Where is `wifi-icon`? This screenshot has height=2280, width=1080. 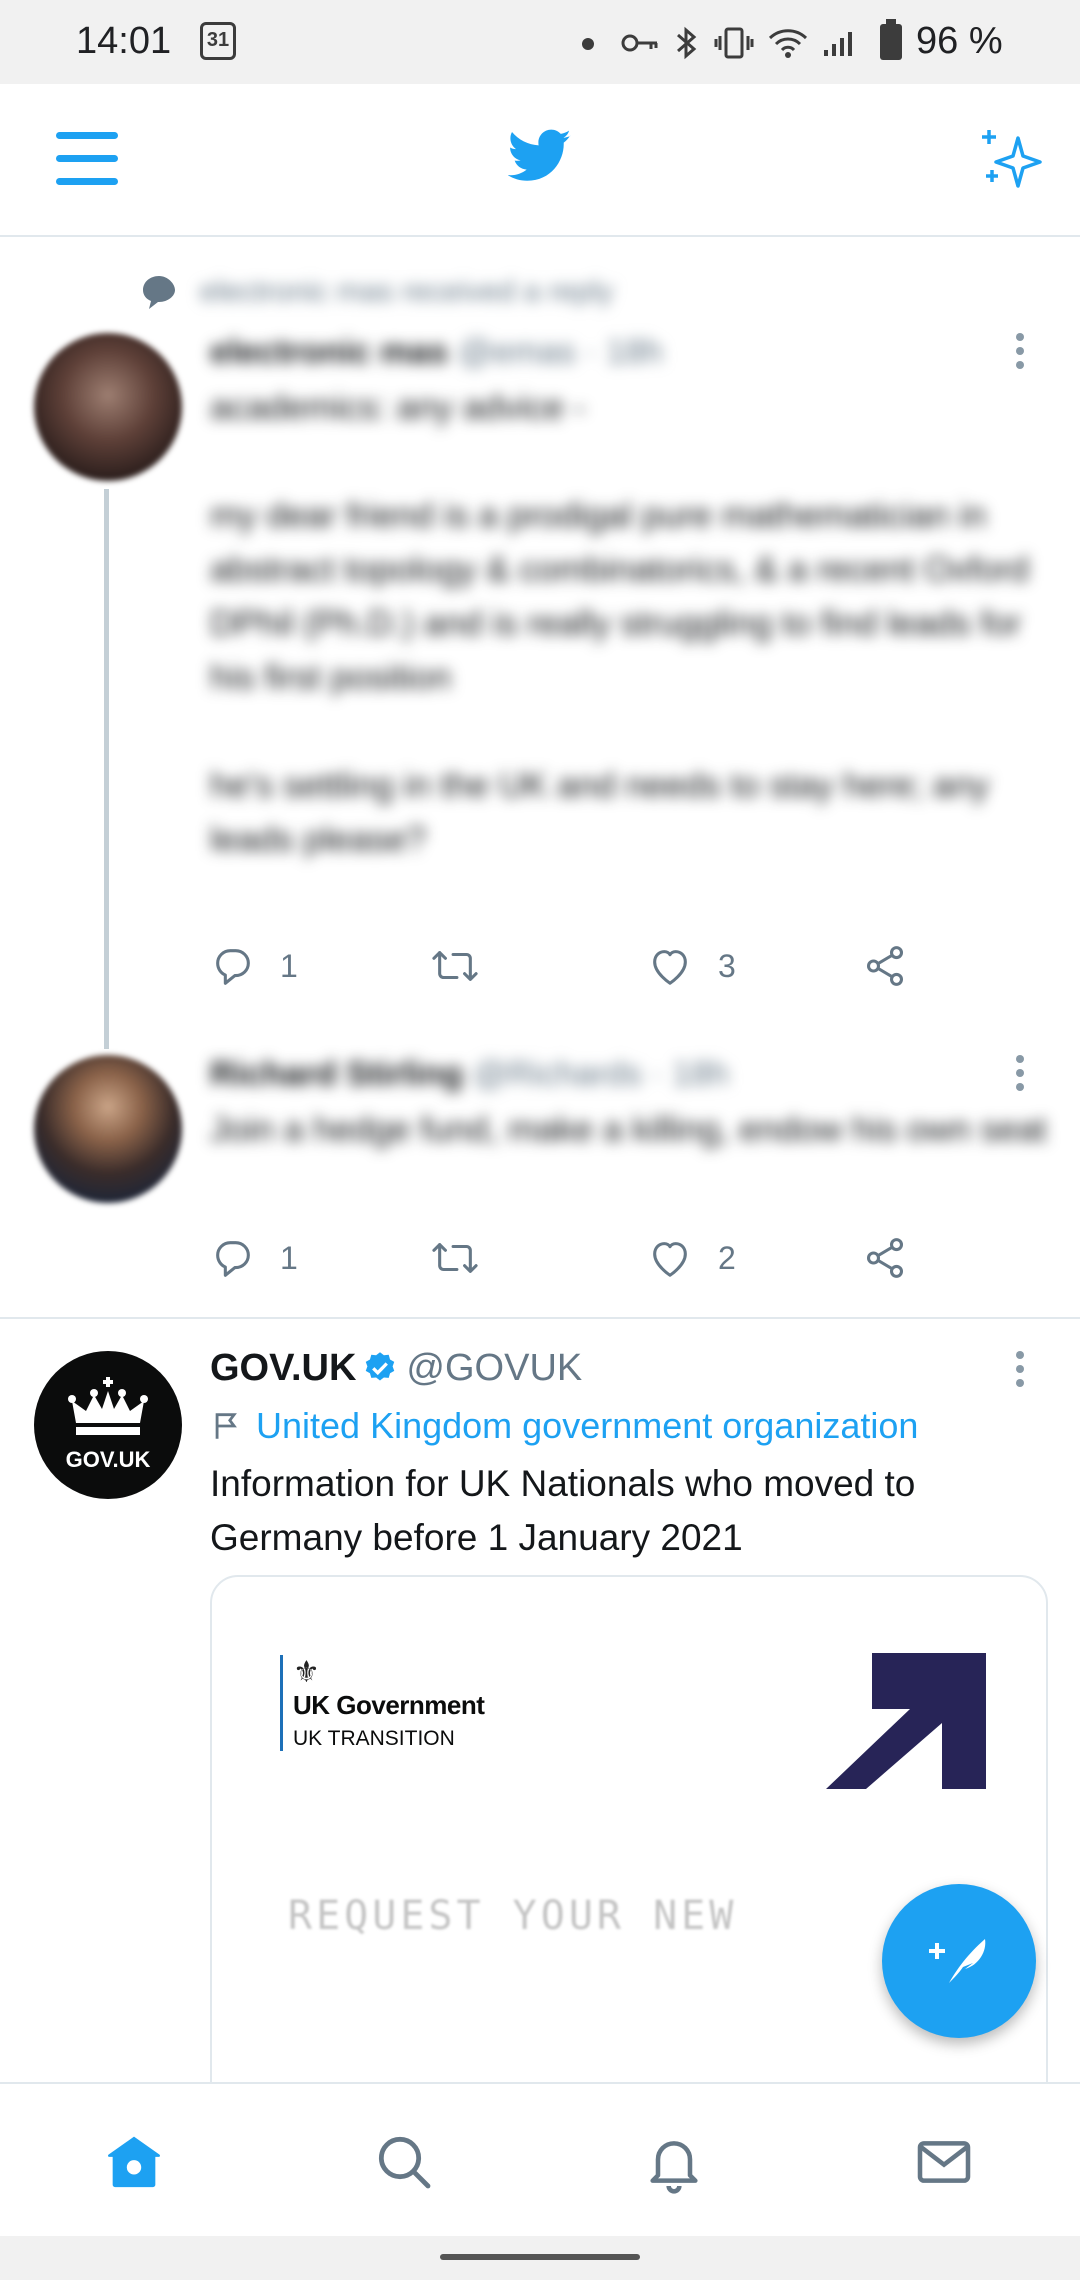
wifi-icon is located at coordinates (788, 43).